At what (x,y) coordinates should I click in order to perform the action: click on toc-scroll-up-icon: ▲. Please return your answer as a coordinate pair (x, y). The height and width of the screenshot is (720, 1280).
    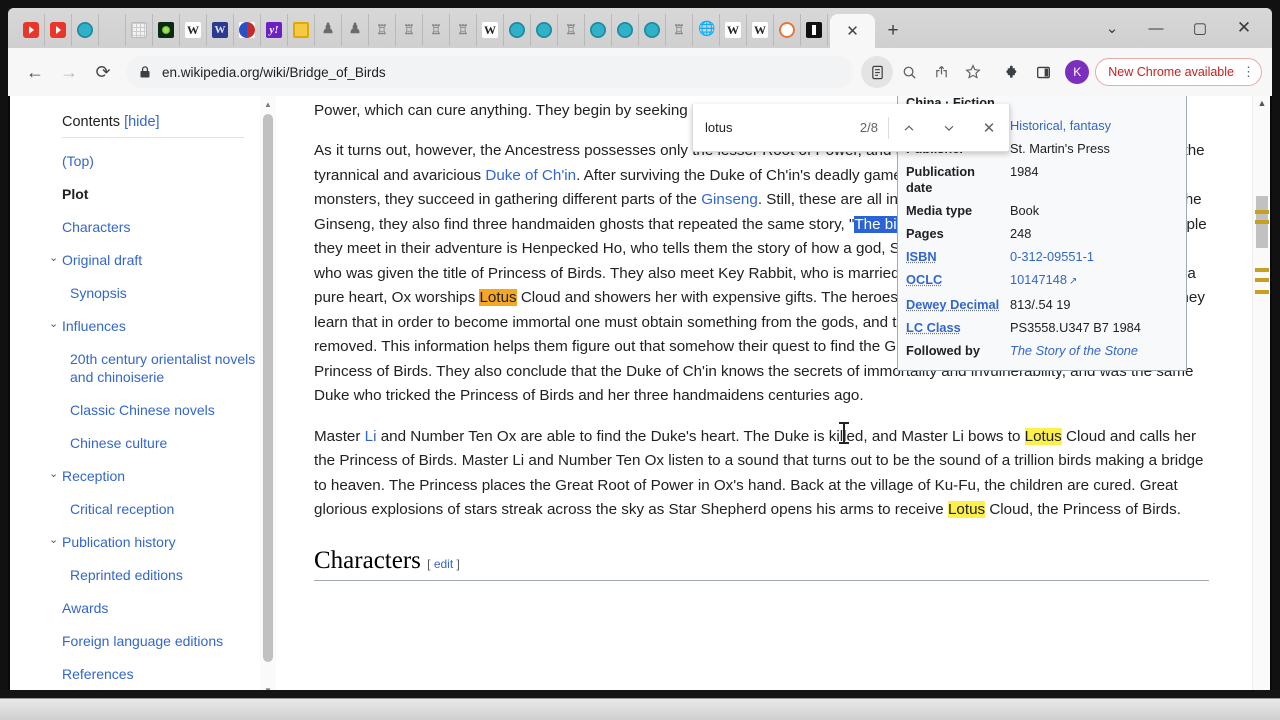
    Looking at the image, I should click on (268, 104).